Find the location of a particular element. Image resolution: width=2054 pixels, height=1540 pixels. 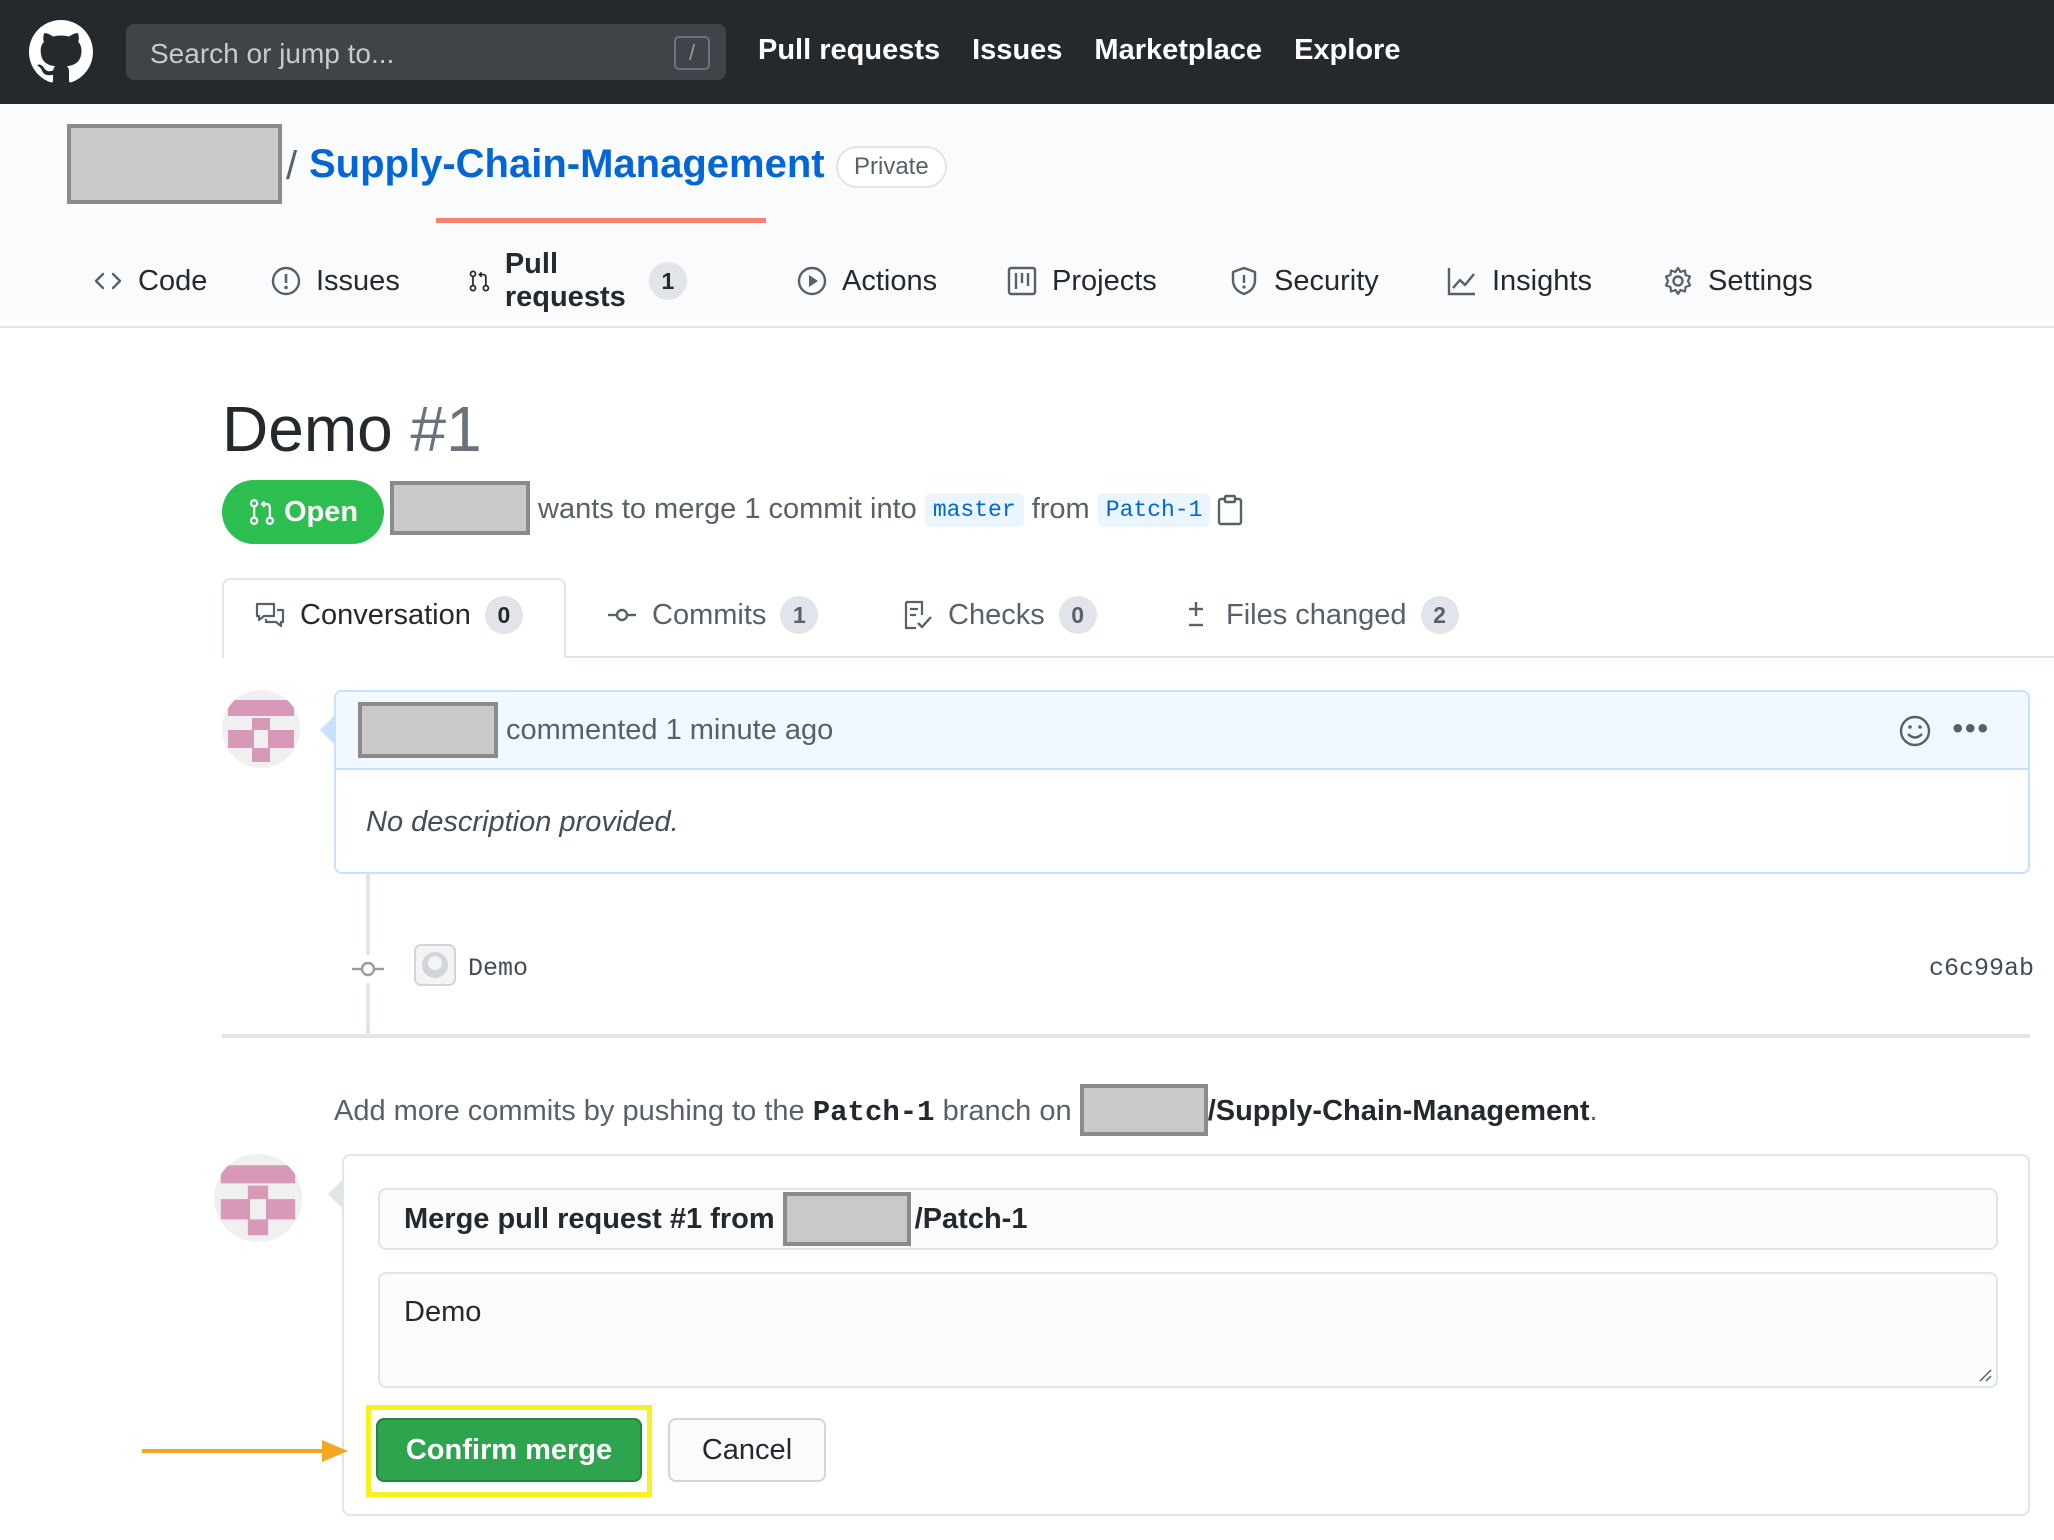

tab-code-label: Code is located at coordinates (173, 280).